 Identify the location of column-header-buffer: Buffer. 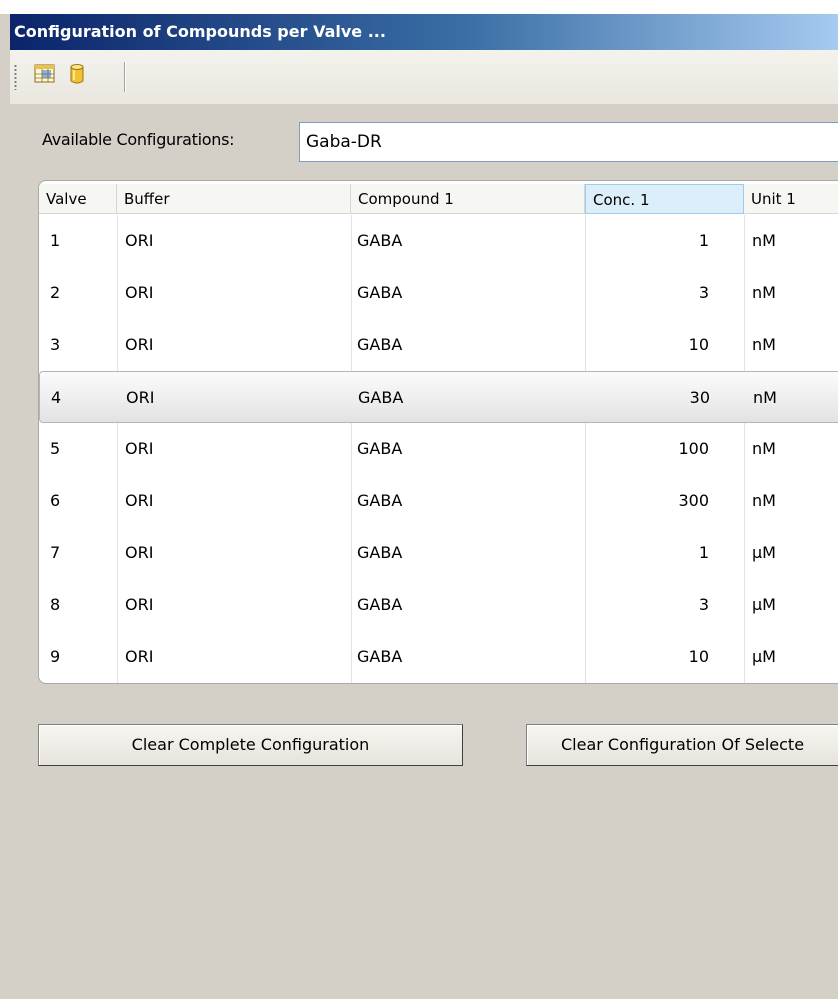
(234, 199).